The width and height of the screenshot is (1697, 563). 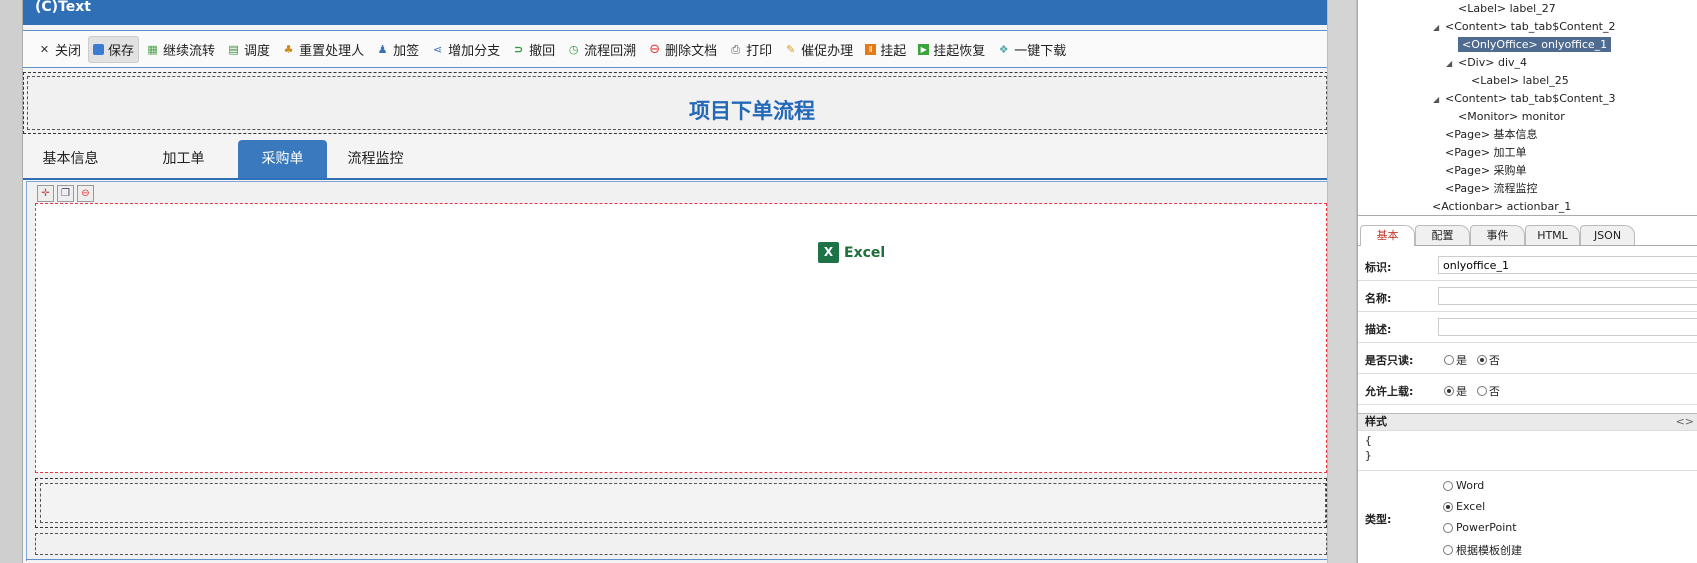 I want to click on upload-no-radio: 否, so click(x=1488, y=391).